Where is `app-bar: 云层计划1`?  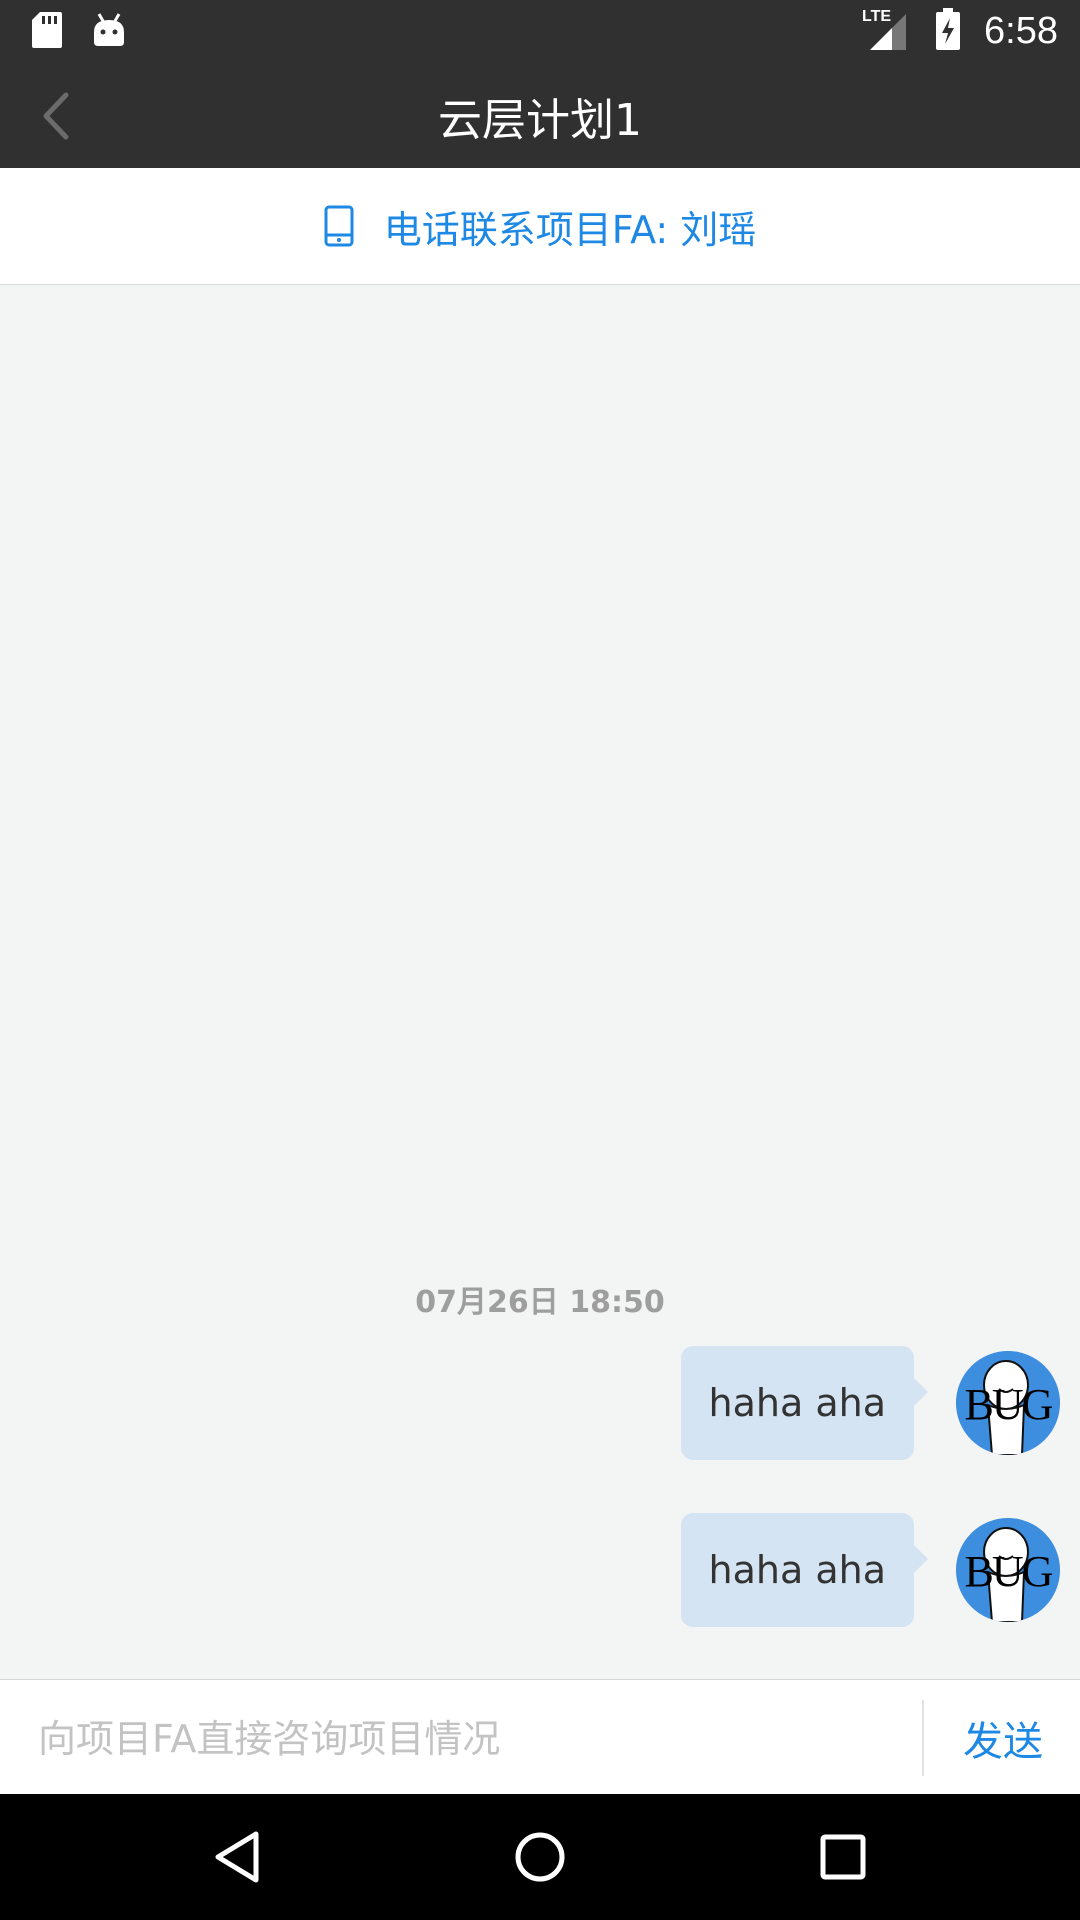
app-bar: 云层计划1 is located at coordinates (540, 115).